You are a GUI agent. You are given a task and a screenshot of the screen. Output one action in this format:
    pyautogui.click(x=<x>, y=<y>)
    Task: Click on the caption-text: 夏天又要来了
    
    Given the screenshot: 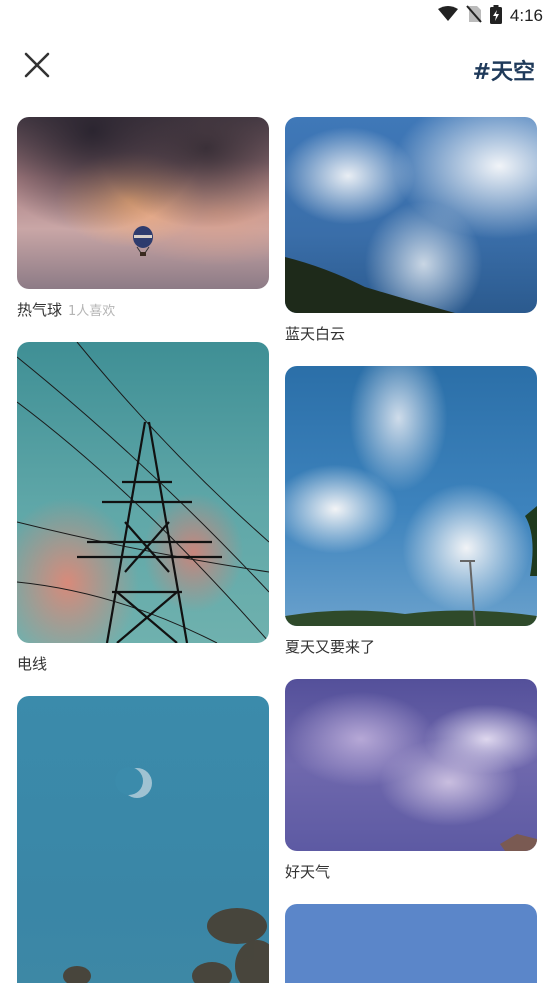 What is the action you would take?
    pyautogui.click(x=330, y=647)
    